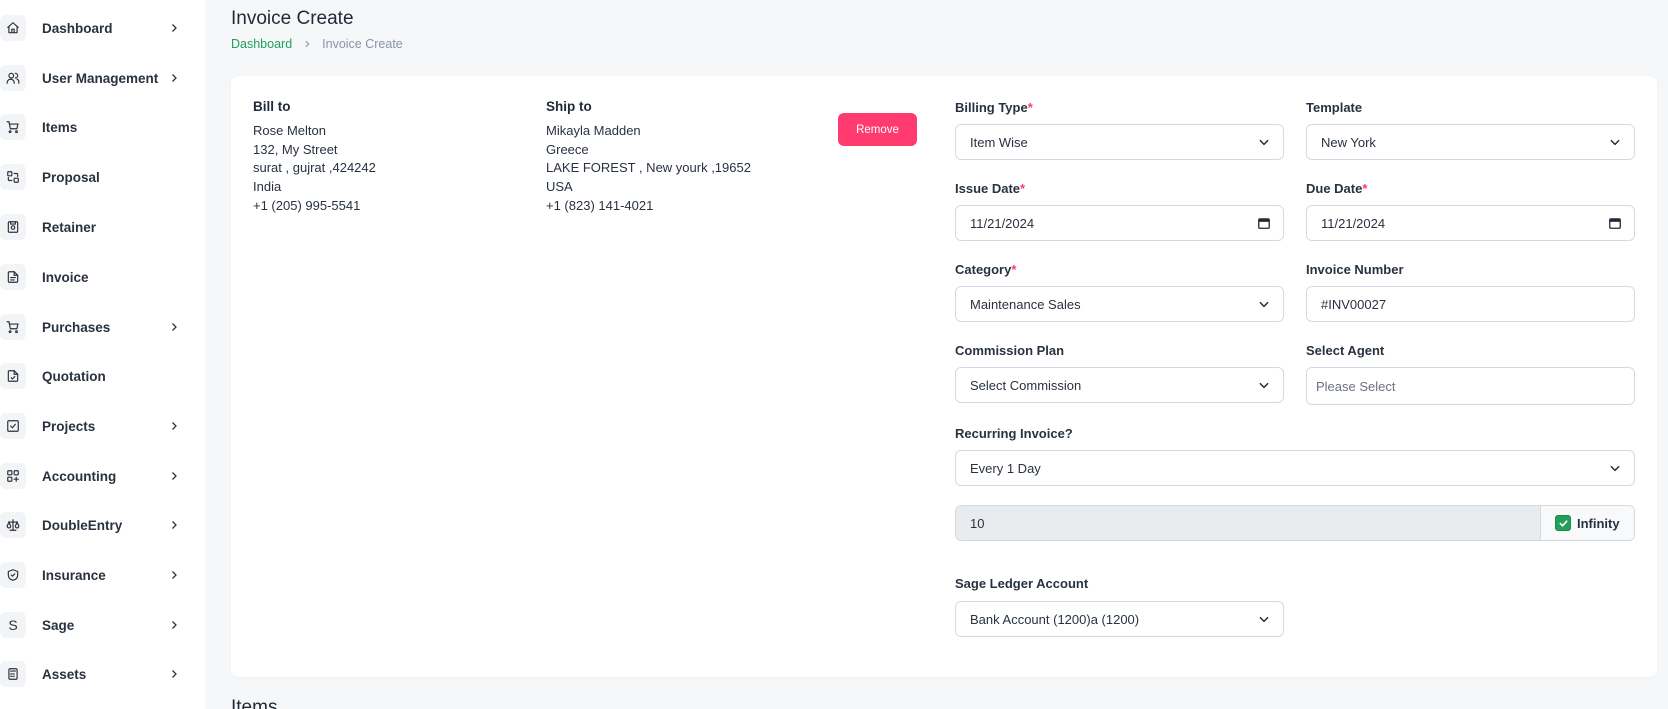 The image size is (1668, 709). I want to click on select-agent-placeholder: Please Select, so click(1356, 386).